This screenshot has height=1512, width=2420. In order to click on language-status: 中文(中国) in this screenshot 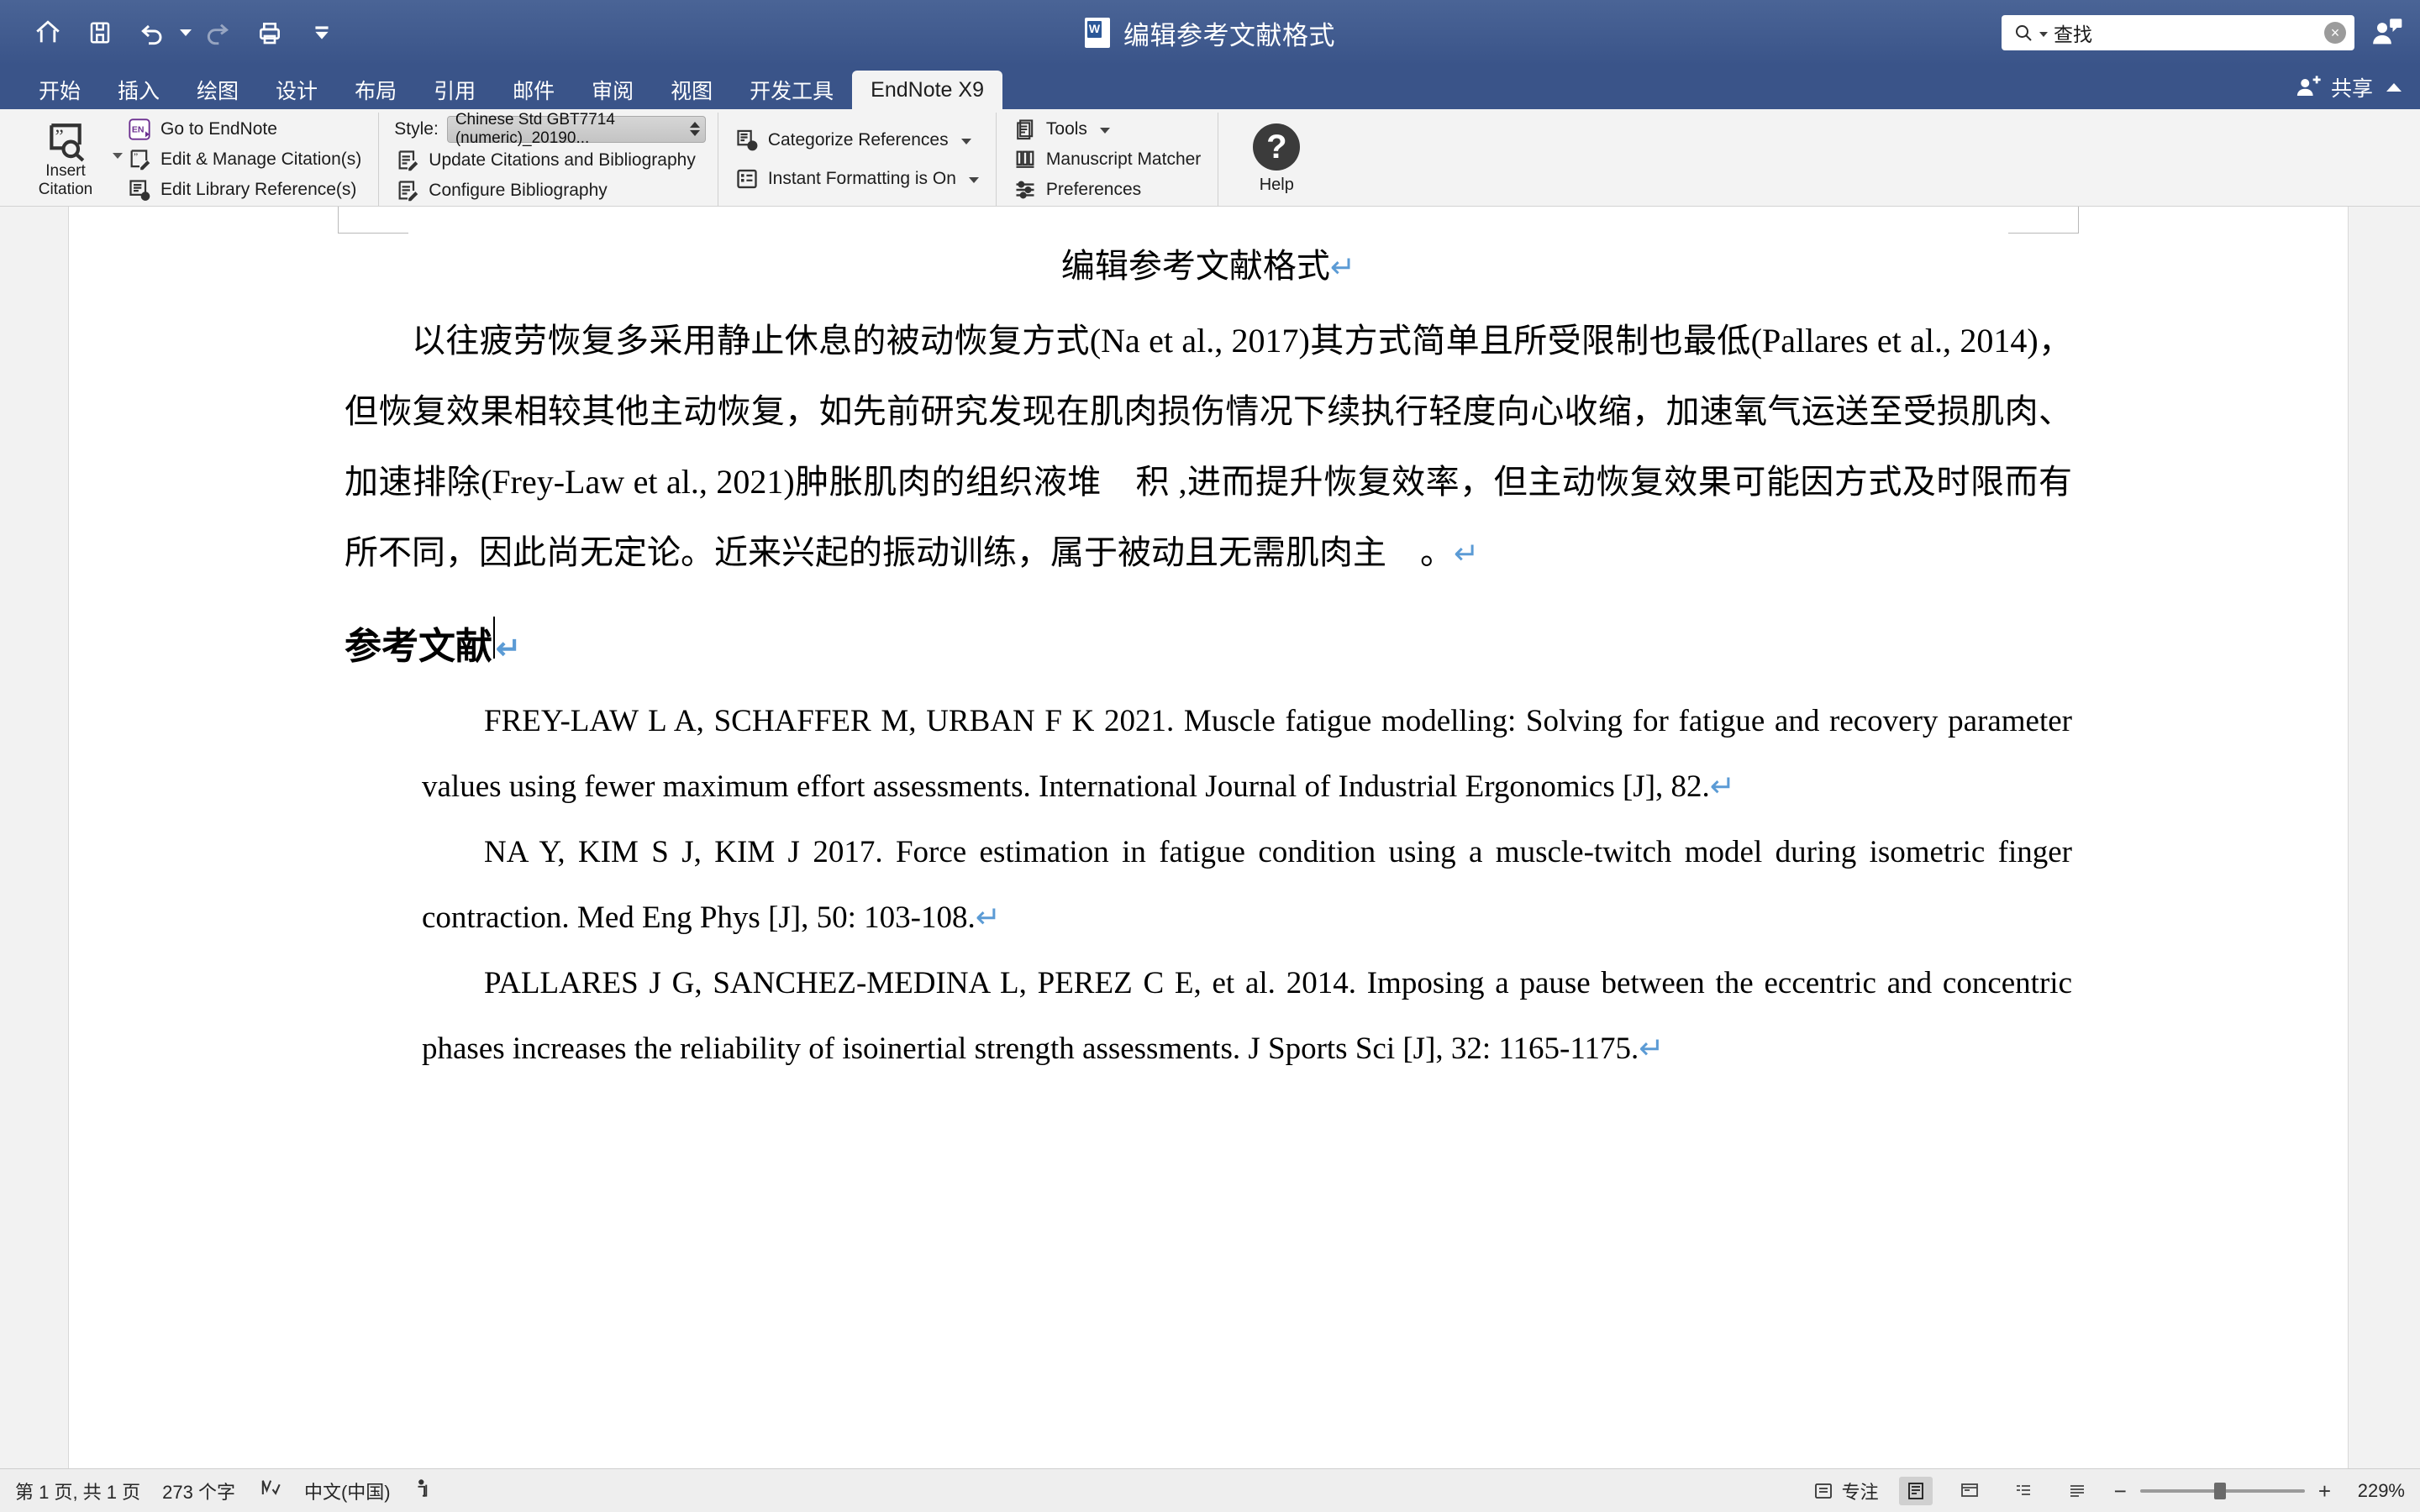, I will do `click(347, 1491)`.